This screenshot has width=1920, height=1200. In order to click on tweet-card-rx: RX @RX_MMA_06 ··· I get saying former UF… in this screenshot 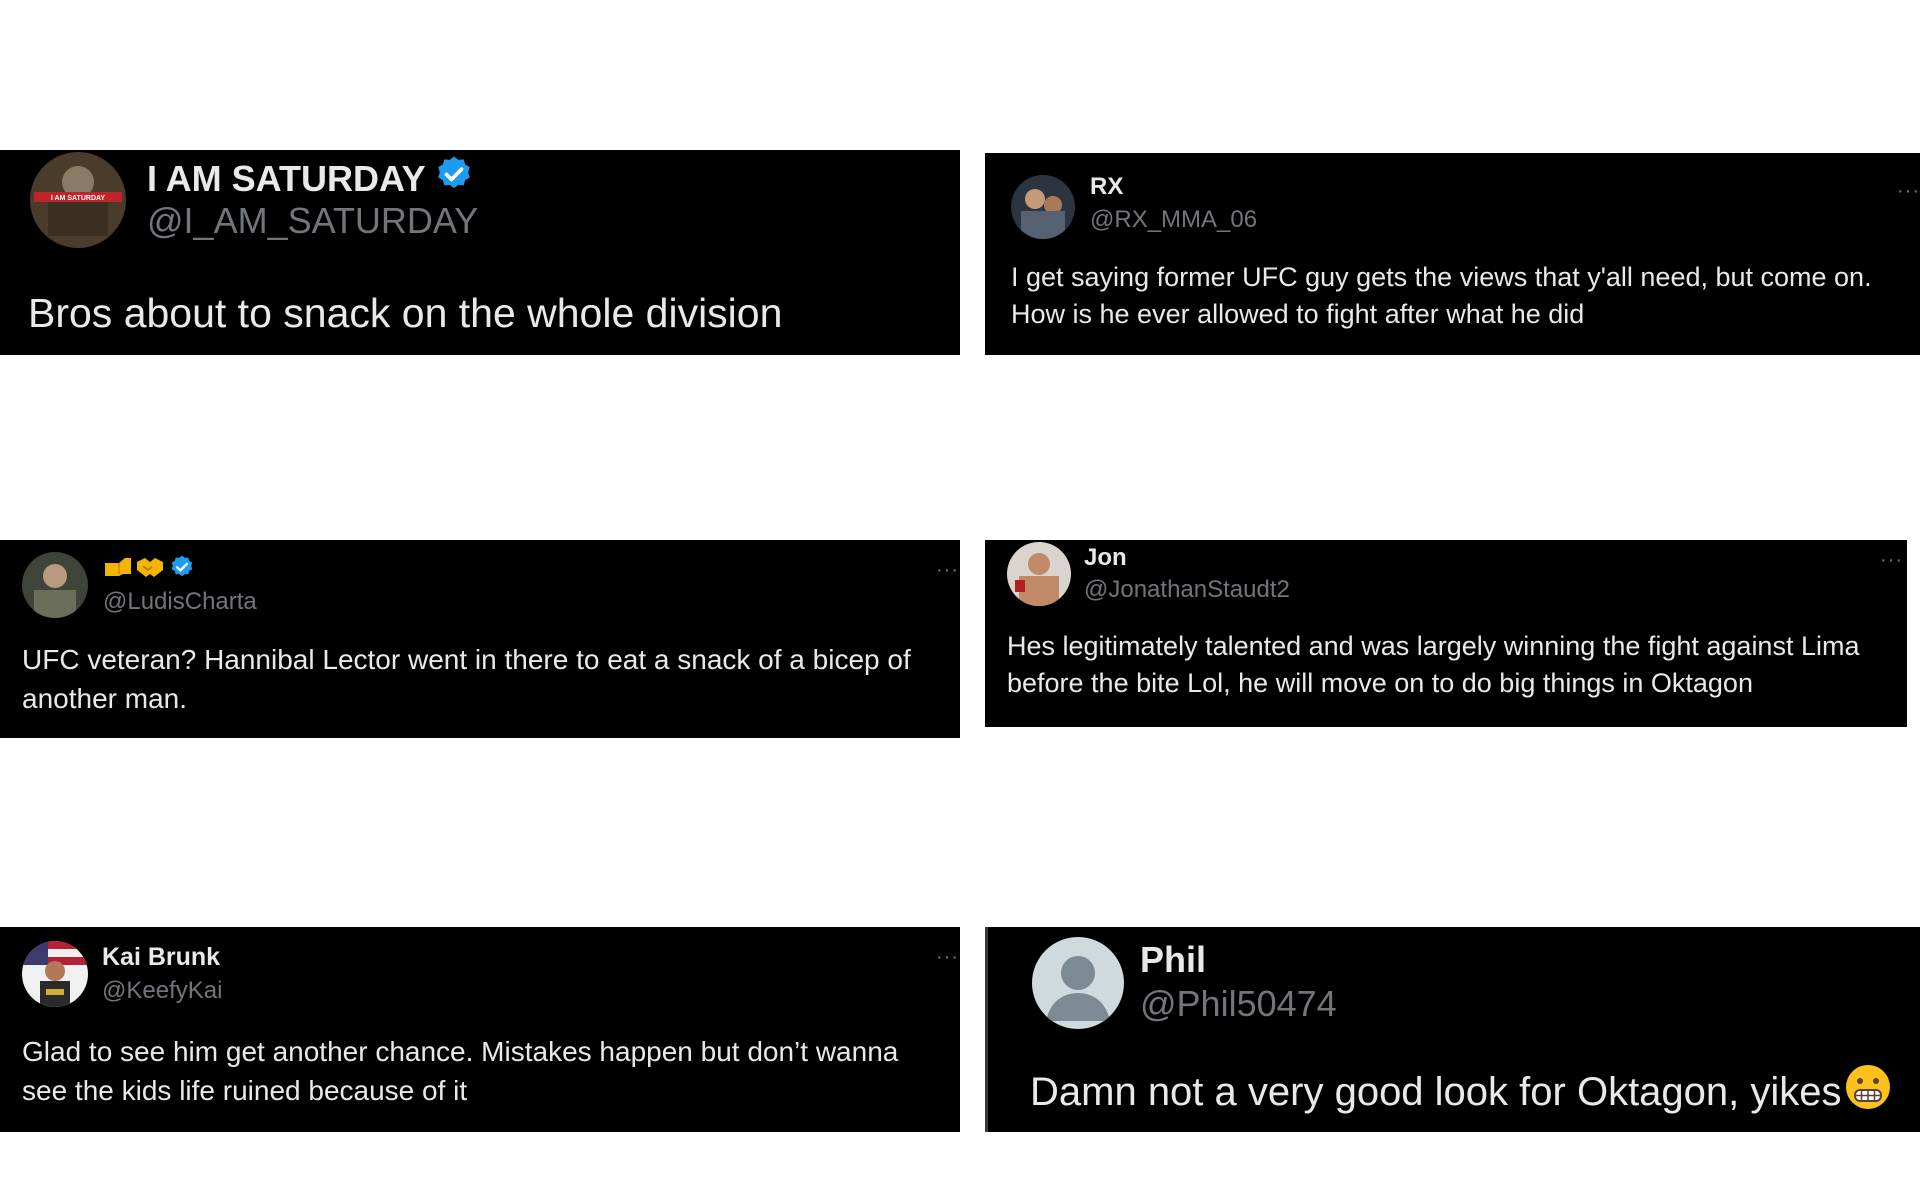, I will do `click(1452, 254)`.